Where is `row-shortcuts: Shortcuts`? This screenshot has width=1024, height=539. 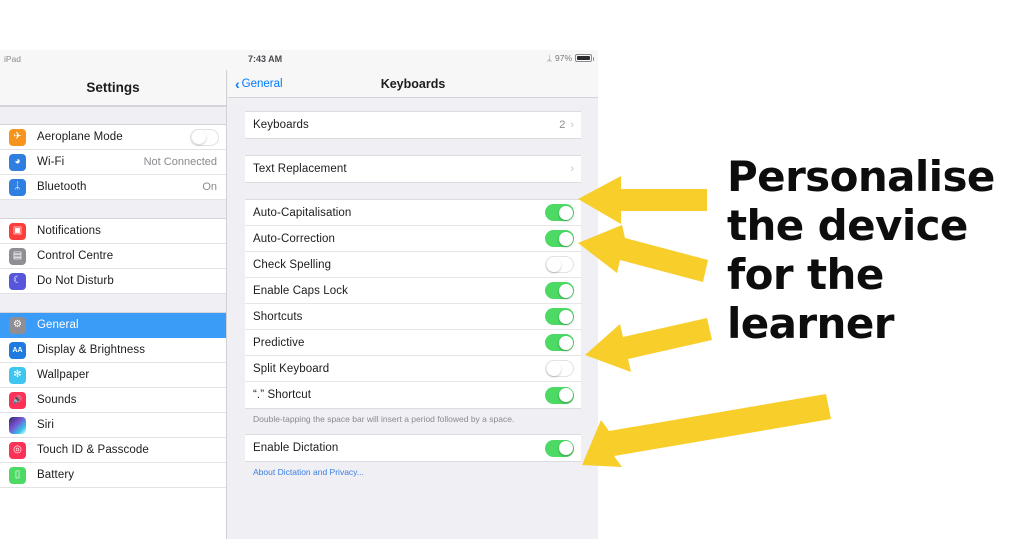
row-shortcuts: Shortcuts is located at coordinates (413, 317).